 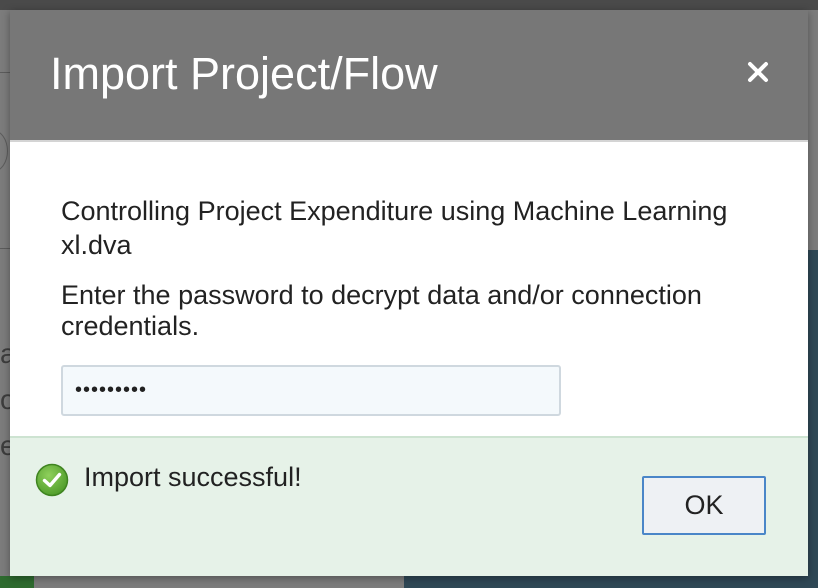 I want to click on background-partial-text: o, so click(x=5, y=399).